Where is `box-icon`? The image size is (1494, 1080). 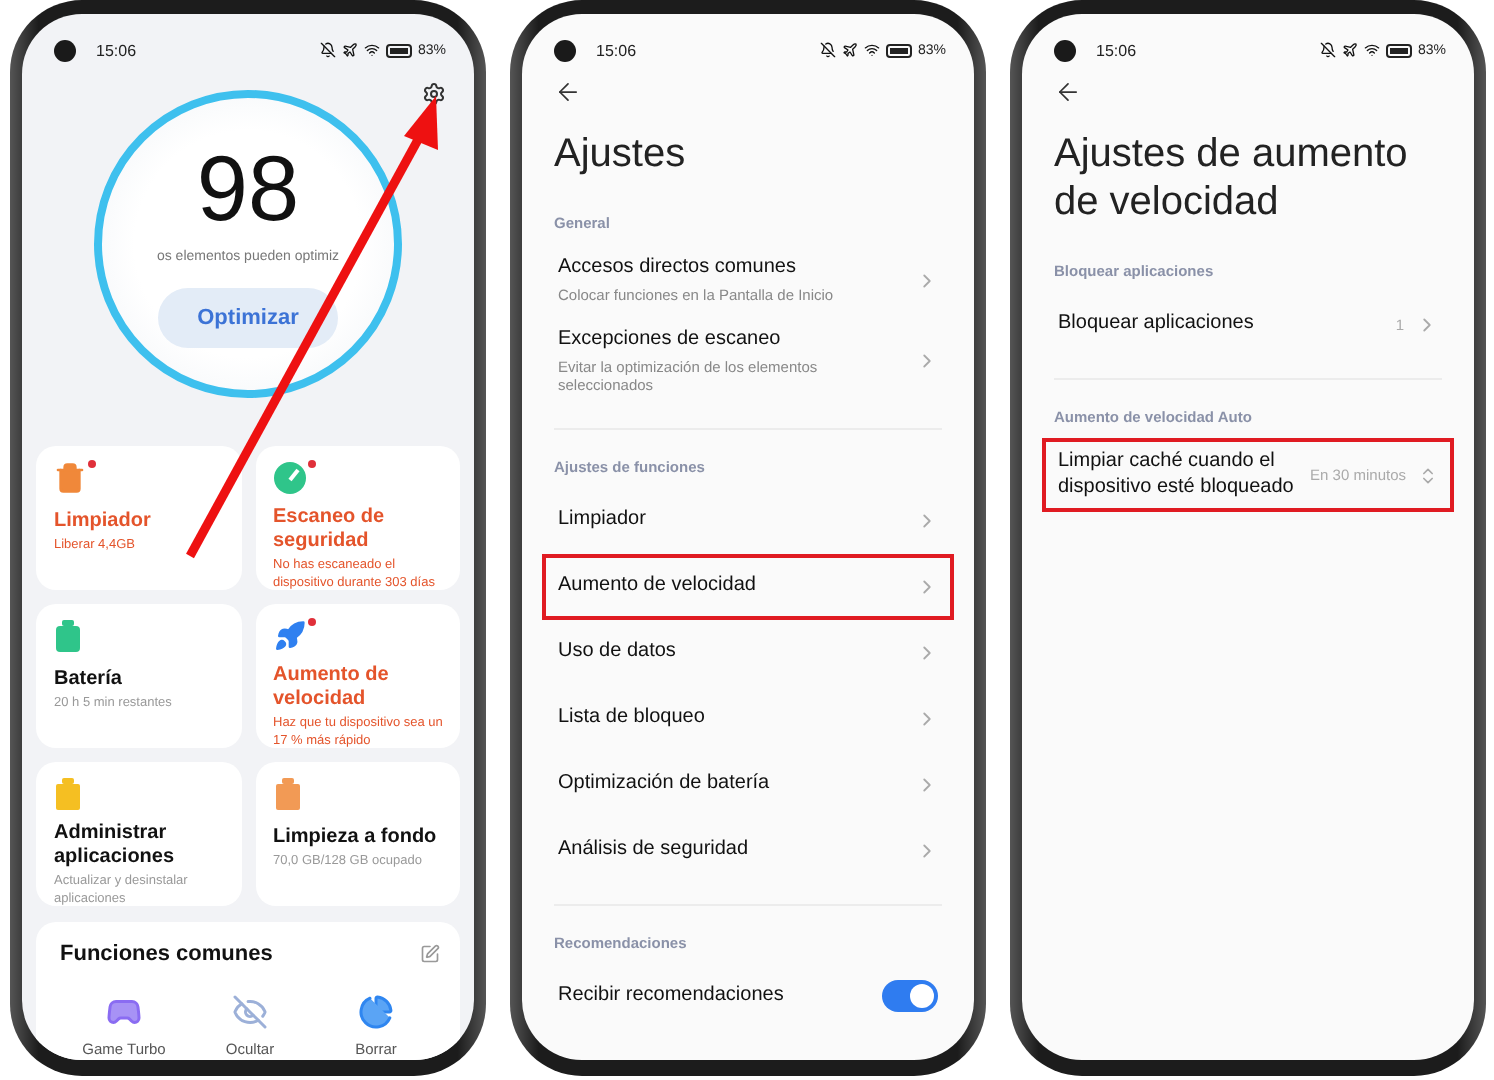 box-icon is located at coordinates (287, 794).